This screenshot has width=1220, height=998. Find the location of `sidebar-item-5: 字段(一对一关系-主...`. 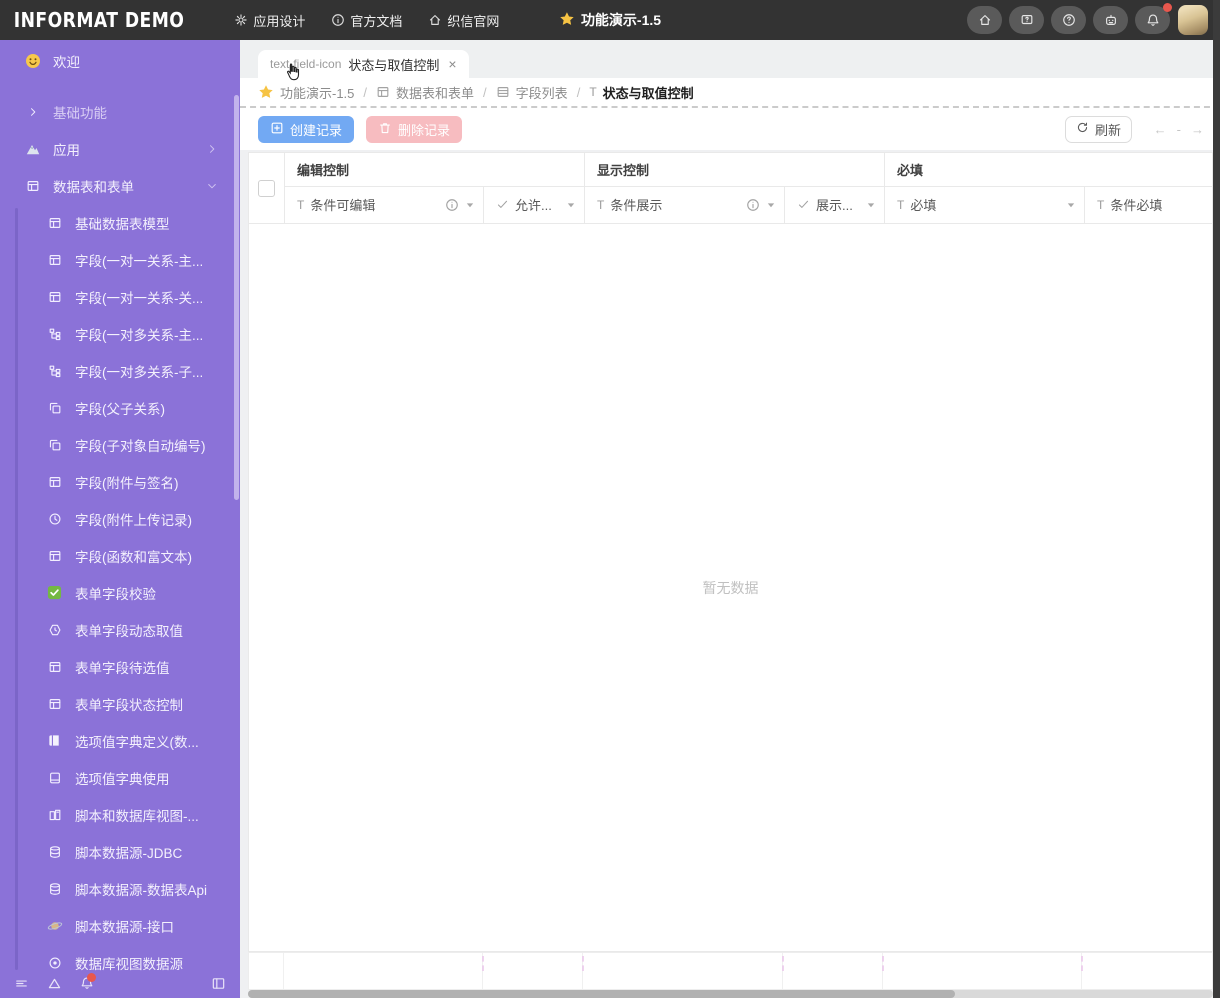

sidebar-item-5: 字段(一对一关系-主... is located at coordinates (120, 259).